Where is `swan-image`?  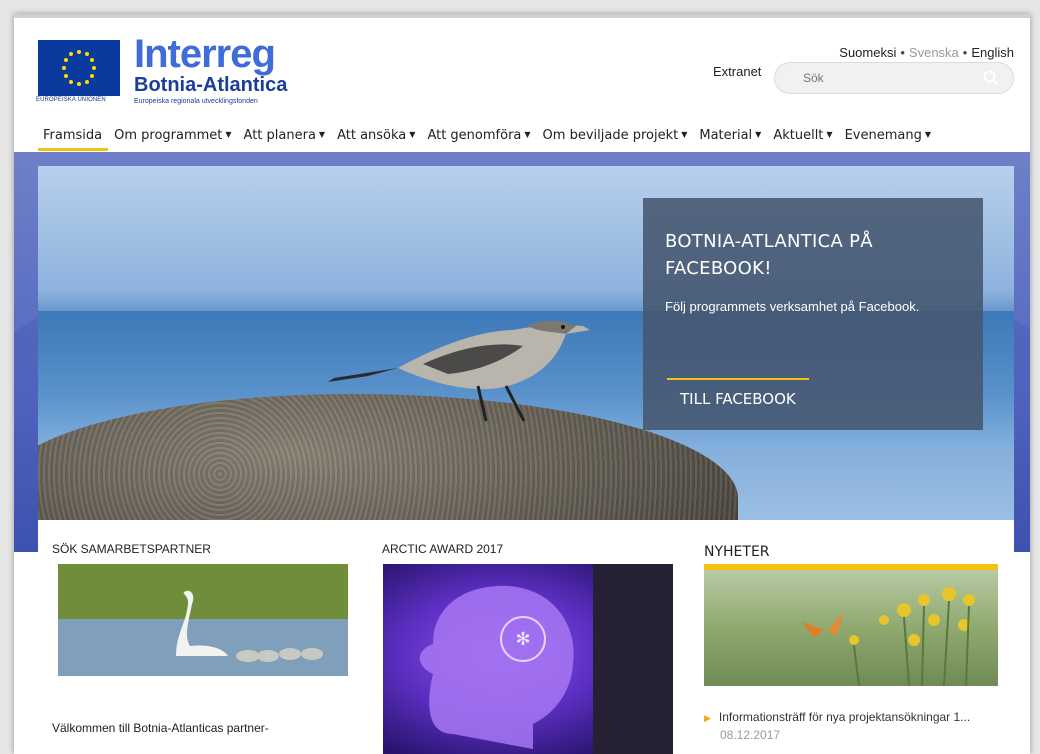 swan-image is located at coordinates (203, 620).